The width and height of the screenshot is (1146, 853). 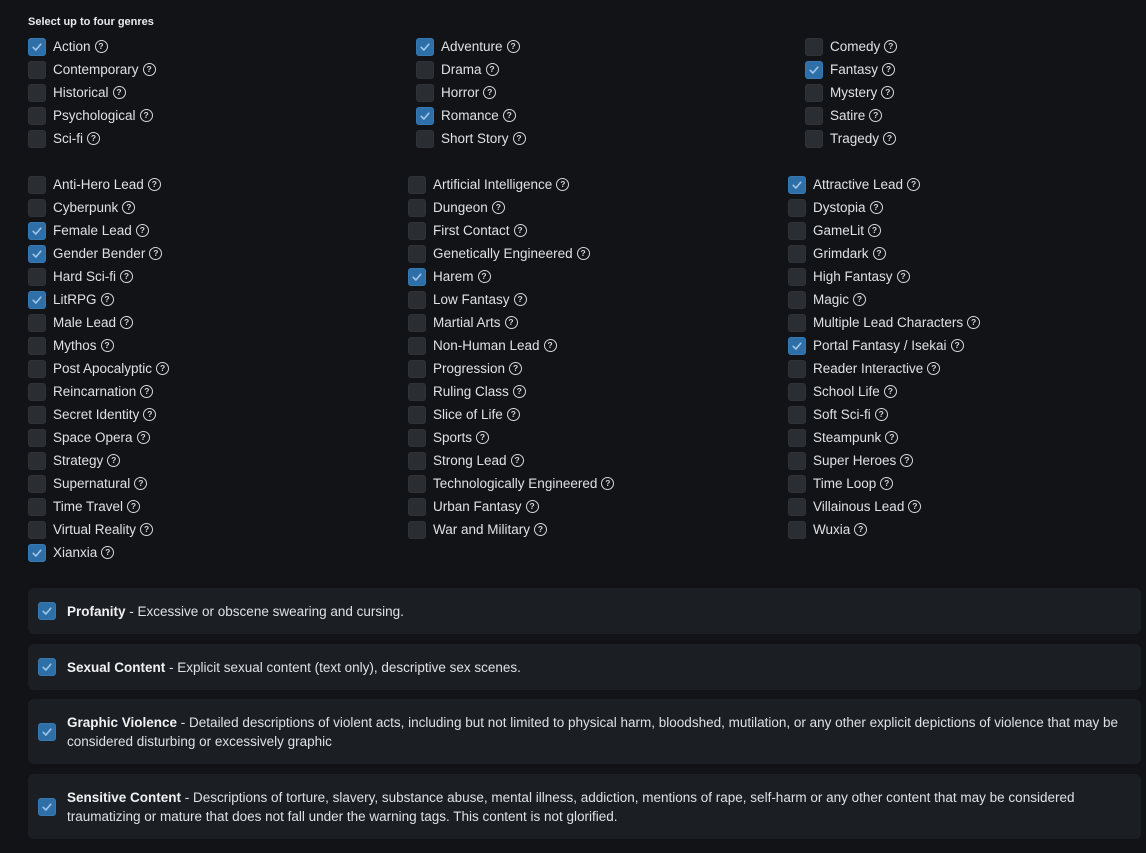 I want to click on tag-option-time-loop: Time Loop?, so click(x=841, y=483).